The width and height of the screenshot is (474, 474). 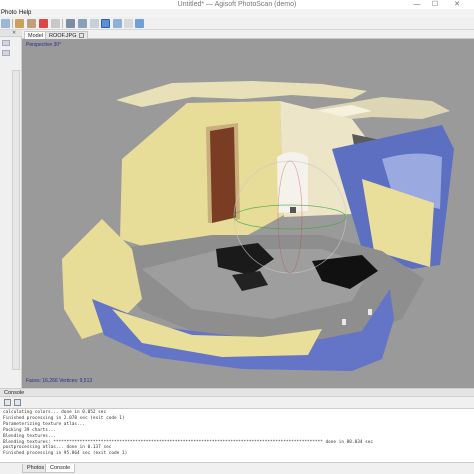 I want to click on rectangle-select-icon, so click(x=19, y=23).